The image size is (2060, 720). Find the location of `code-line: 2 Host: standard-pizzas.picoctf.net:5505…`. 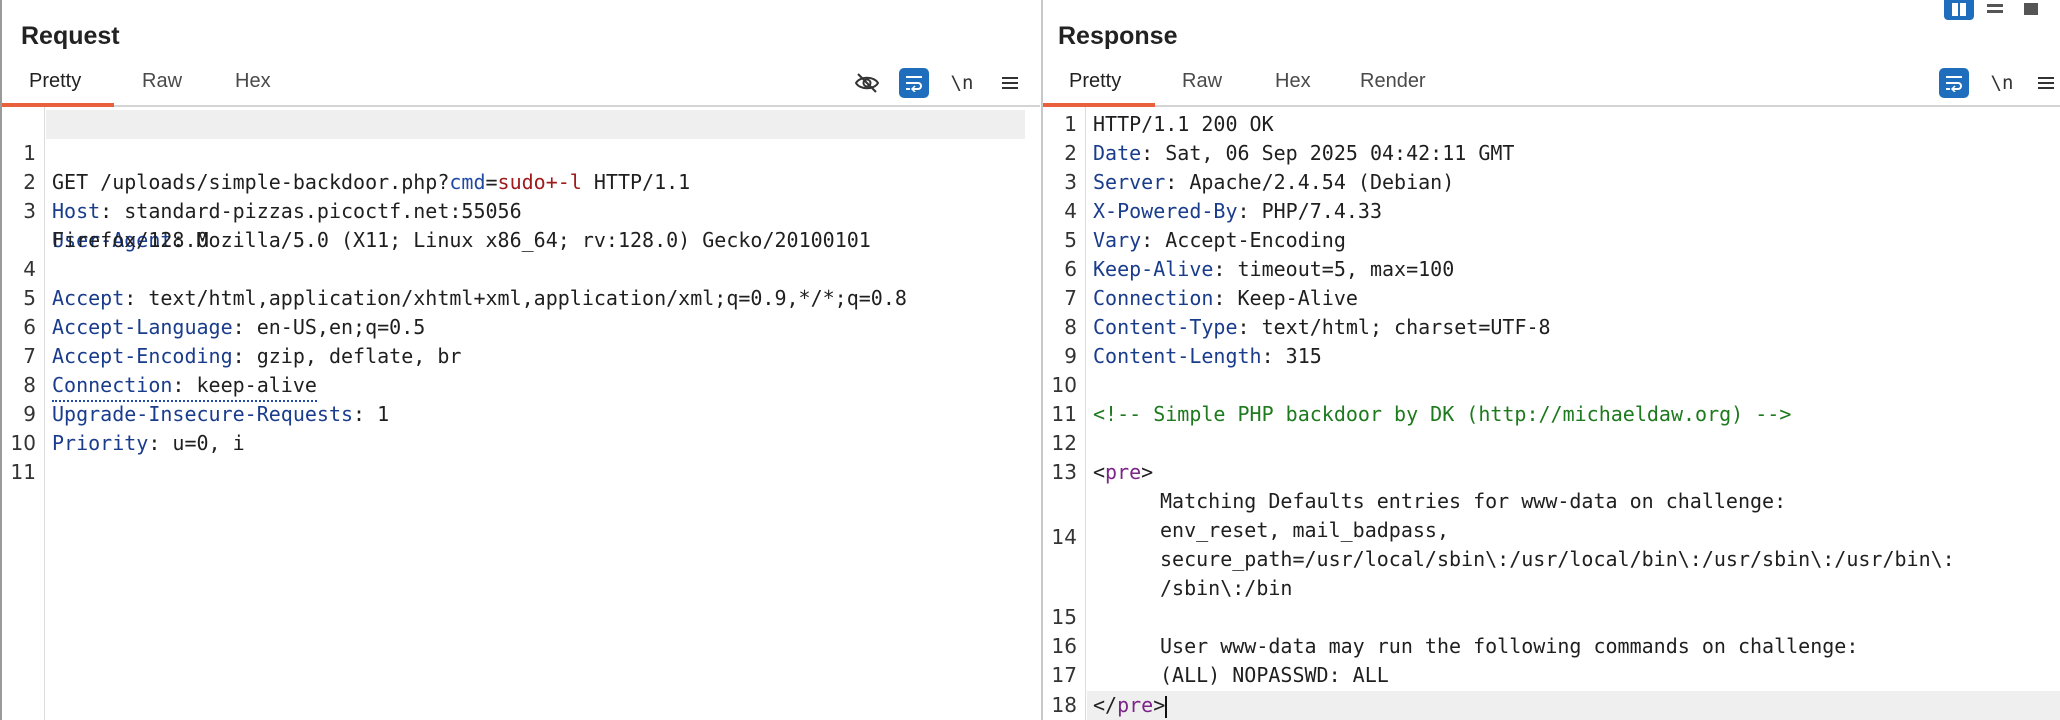

code-line: 2 Host: standard-pizzas.picoctf.net:5505… is located at coordinates (272, 196).